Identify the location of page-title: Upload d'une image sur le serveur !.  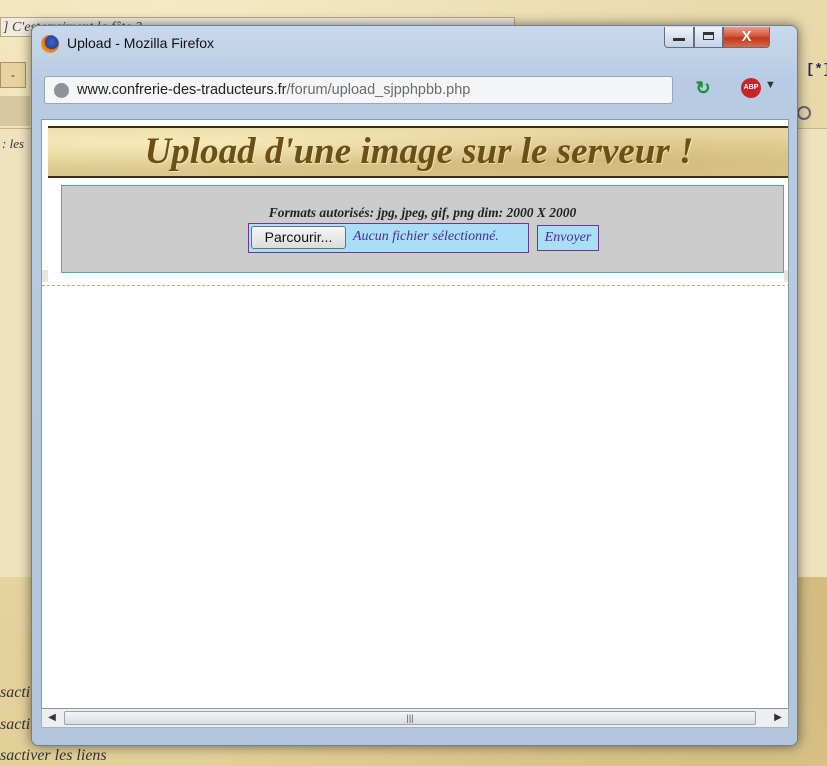
(419, 151).